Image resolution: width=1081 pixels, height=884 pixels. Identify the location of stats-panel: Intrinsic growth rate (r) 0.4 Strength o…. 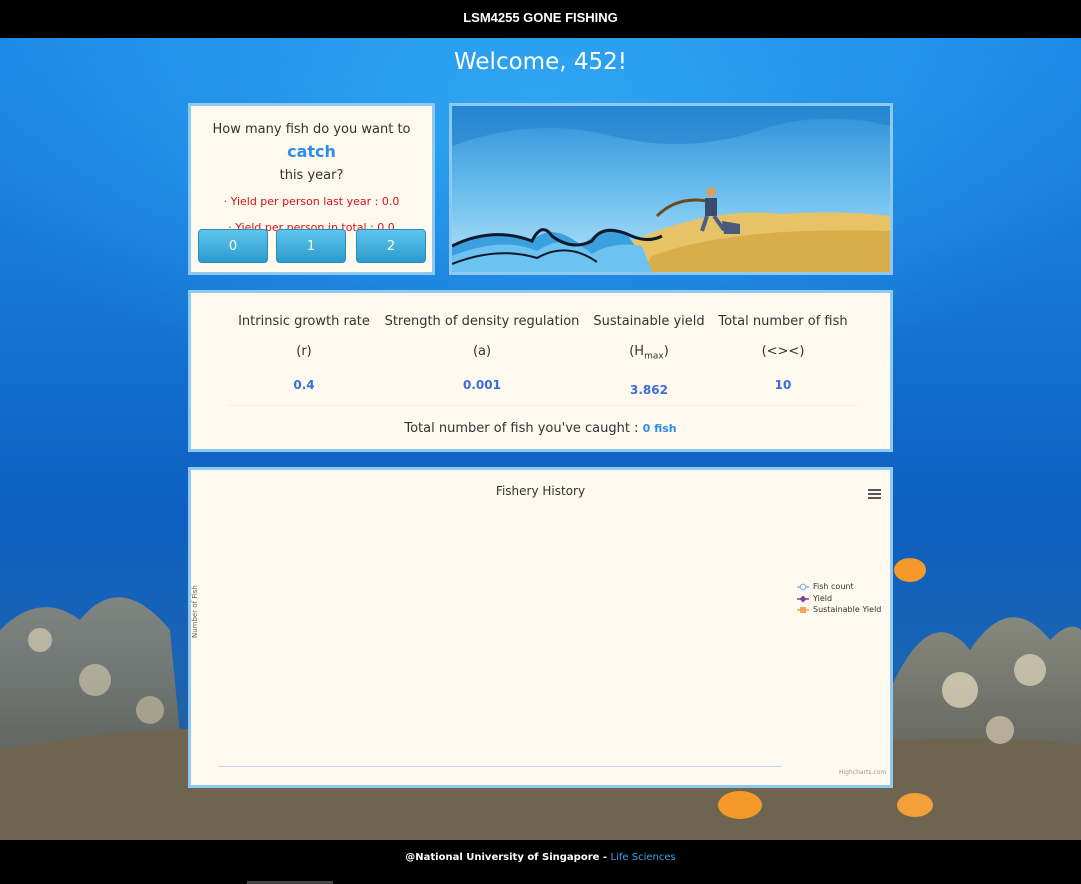
(540, 371).